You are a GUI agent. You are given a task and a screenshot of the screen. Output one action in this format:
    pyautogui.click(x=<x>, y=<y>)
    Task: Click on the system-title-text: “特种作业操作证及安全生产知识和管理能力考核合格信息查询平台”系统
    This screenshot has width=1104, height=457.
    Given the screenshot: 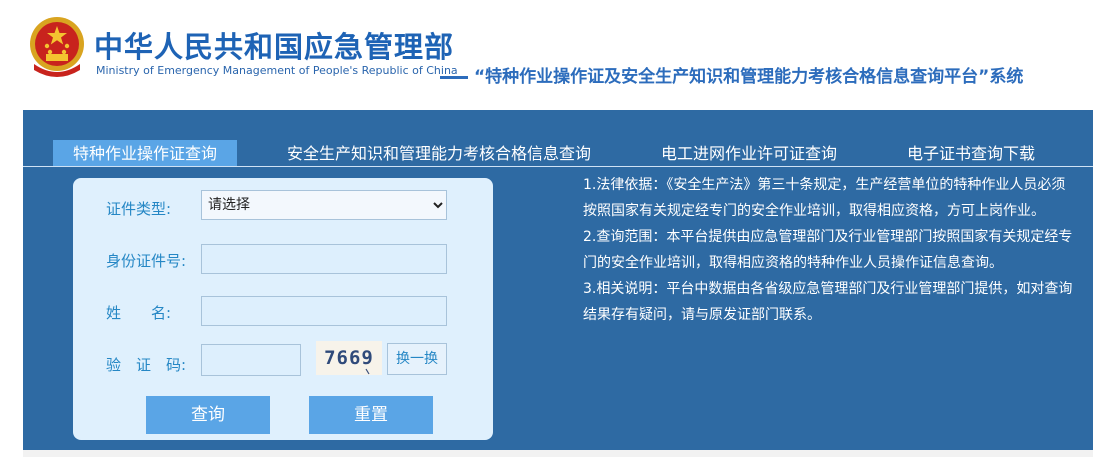 What is the action you would take?
    pyautogui.click(x=749, y=77)
    